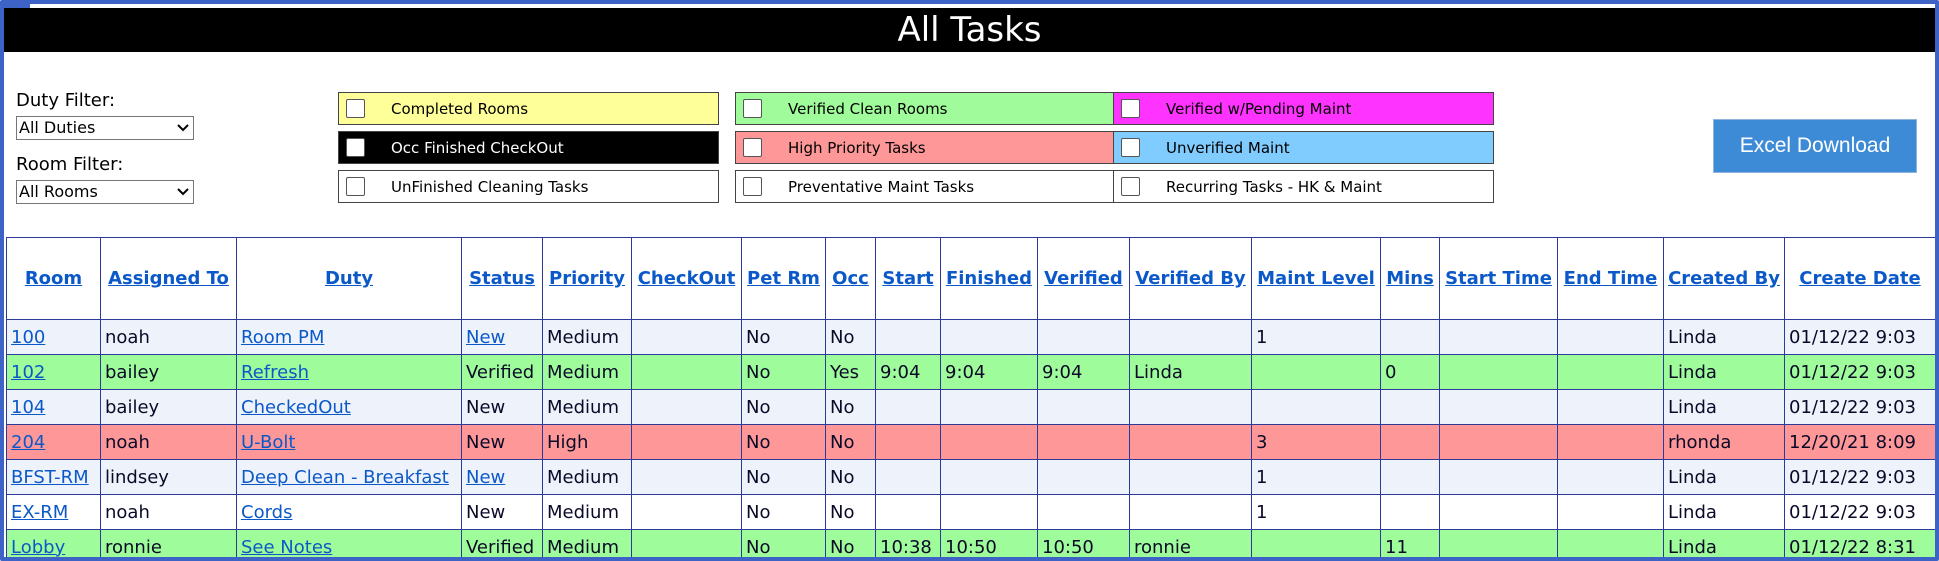 This screenshot has height=561, width=1939. Describe the element at coordinates (105, 128) in the screenshot. I see `duty-filter-select: All Duties` at that location.